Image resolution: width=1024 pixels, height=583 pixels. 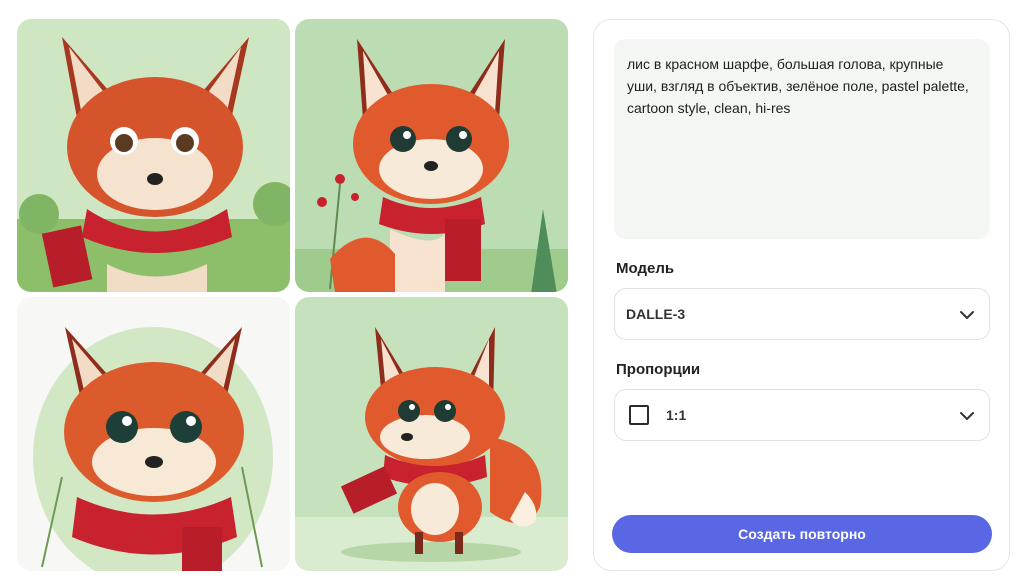 What do you see at coordinates (645, 268) in the screenshot?
I see `model-label: Модель` at bounding box center [645, 268].